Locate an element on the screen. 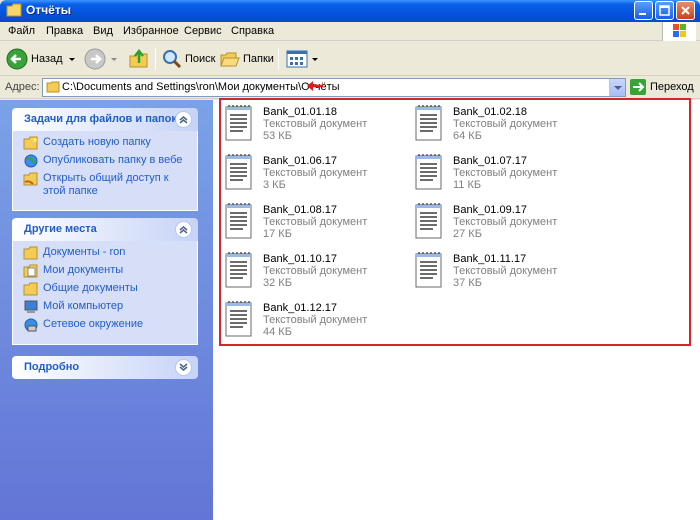  file-item: Bank_01.06.17 Текстовый документ 3 КБ is located at coordinates (313, 173).